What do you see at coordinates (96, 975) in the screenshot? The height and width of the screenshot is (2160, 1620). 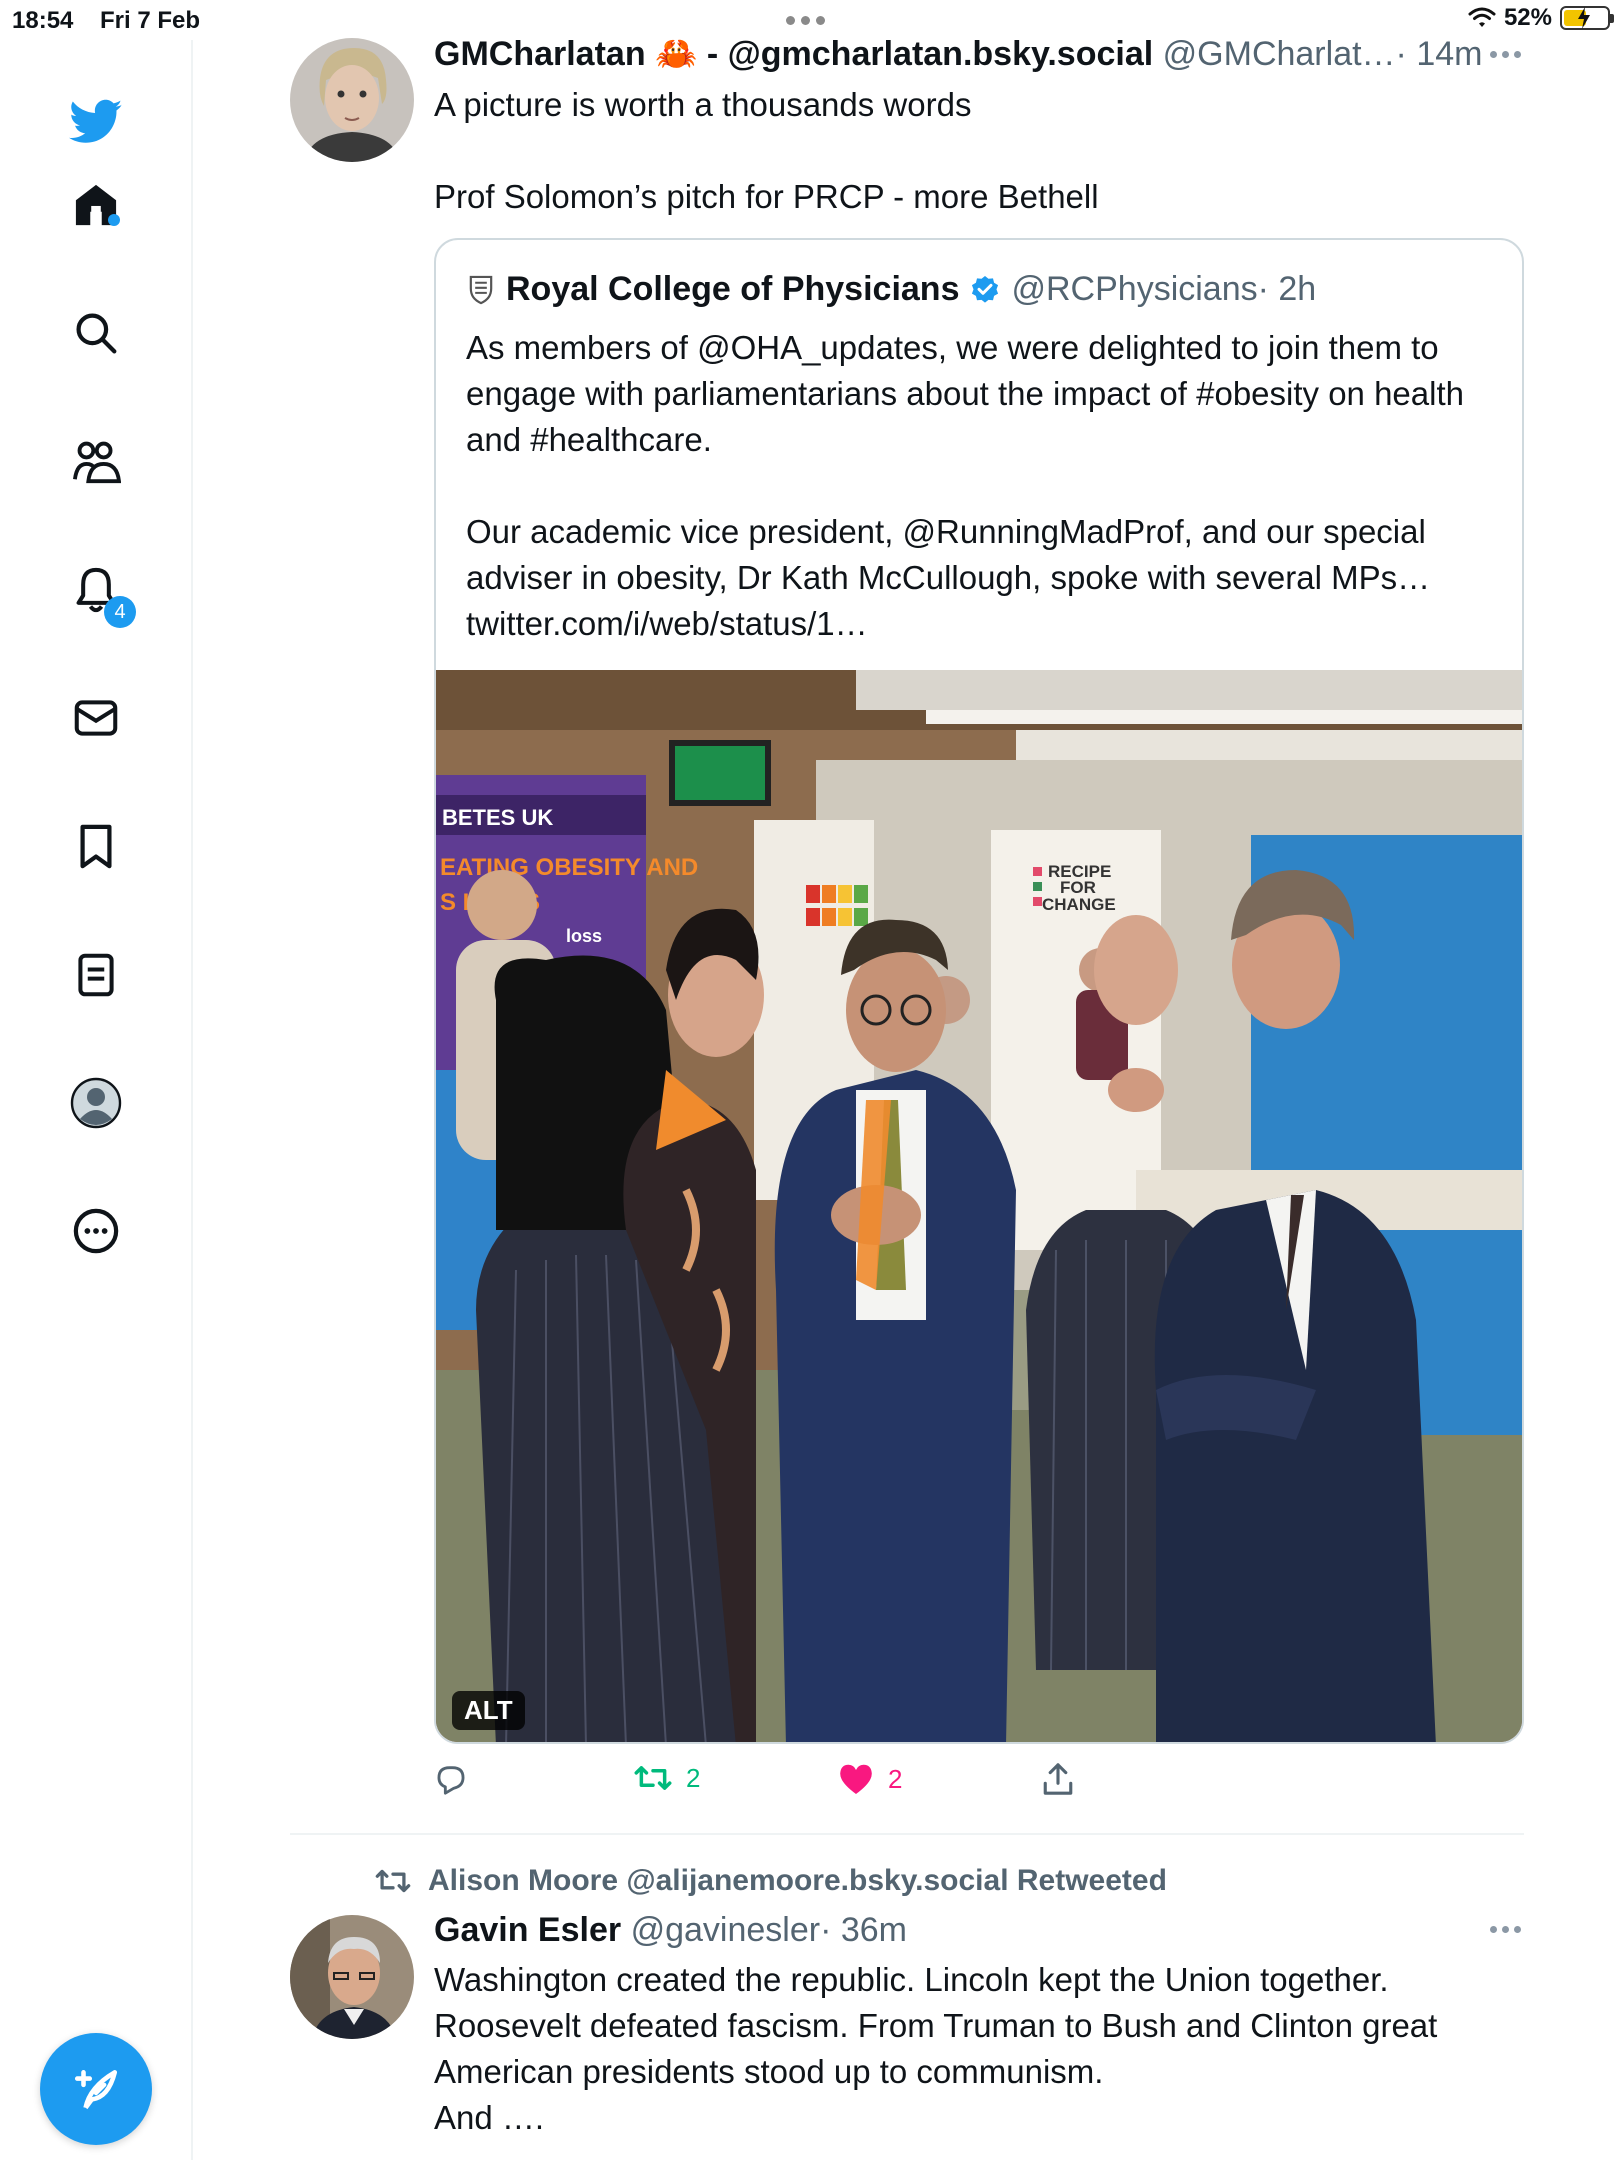 I see `lists-icon` at bounding box center [96, 975].